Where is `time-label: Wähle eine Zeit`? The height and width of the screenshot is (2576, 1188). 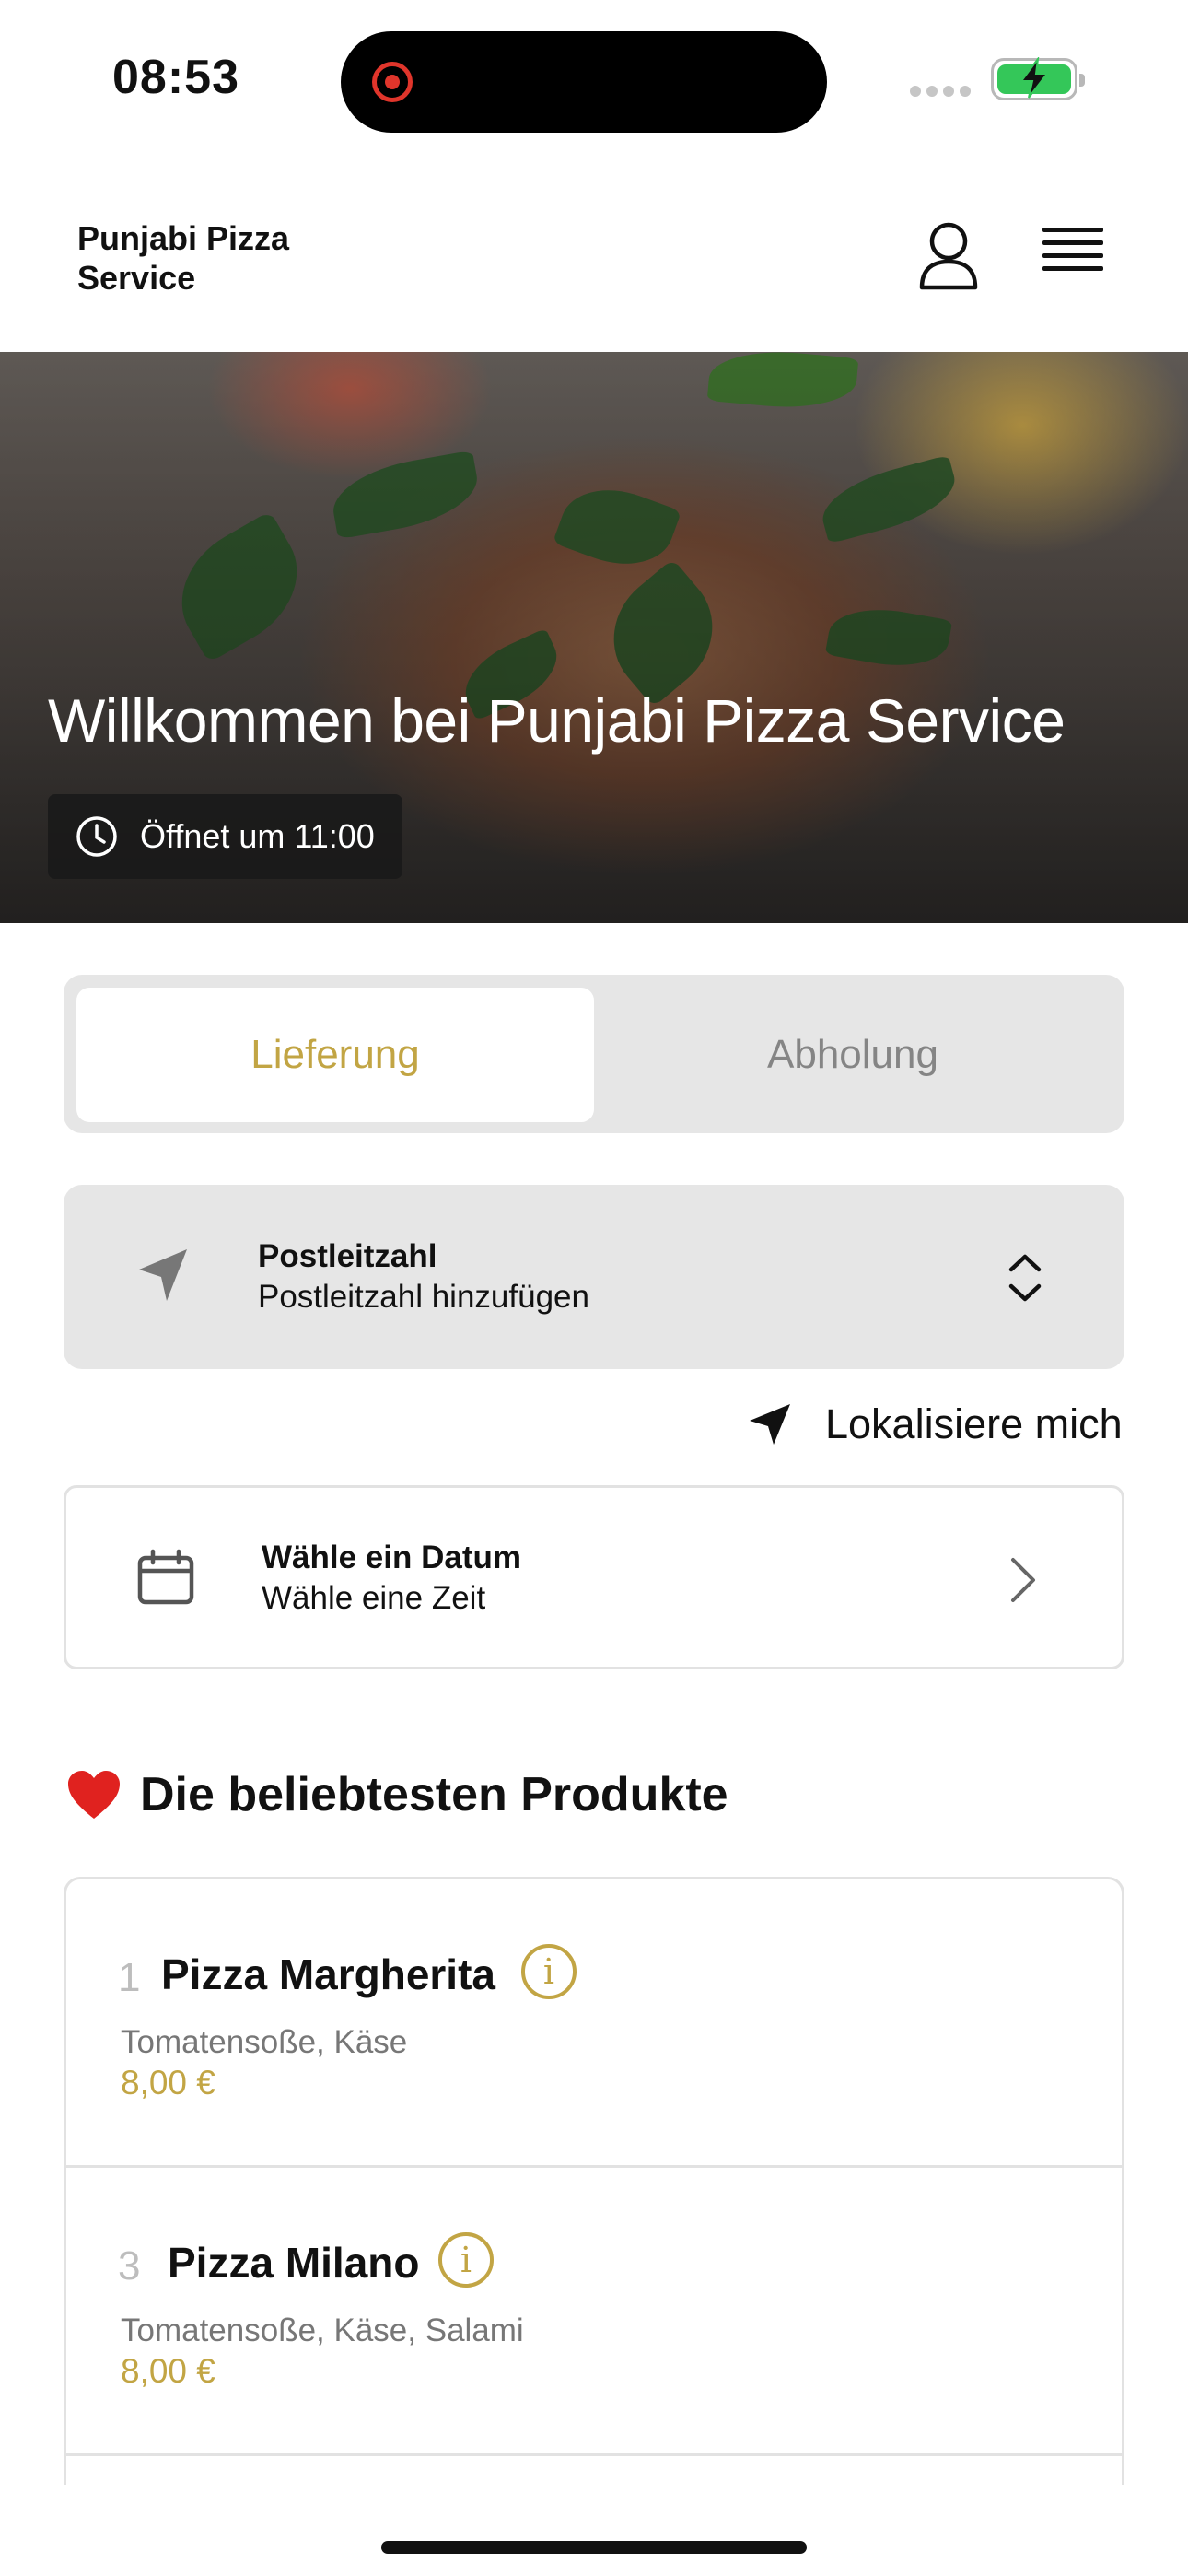
time-label: Wähle eine Zeit is located at coordinates (374, 1598).